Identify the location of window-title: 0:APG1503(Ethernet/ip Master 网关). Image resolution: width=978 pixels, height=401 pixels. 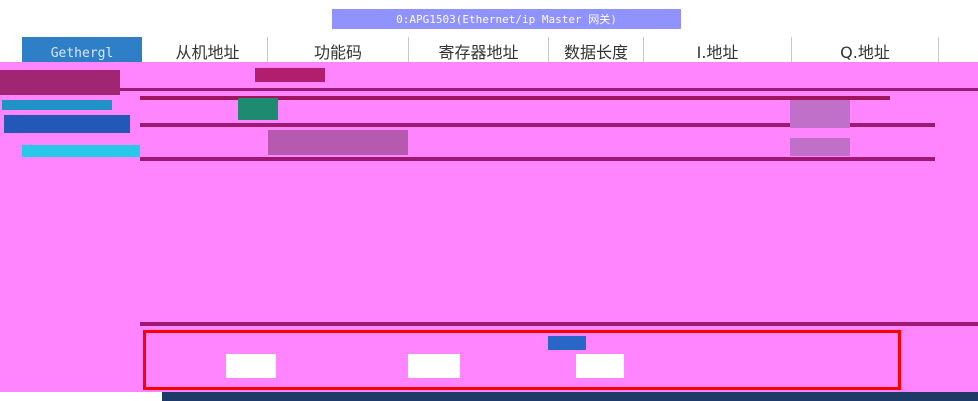
(506, 19).